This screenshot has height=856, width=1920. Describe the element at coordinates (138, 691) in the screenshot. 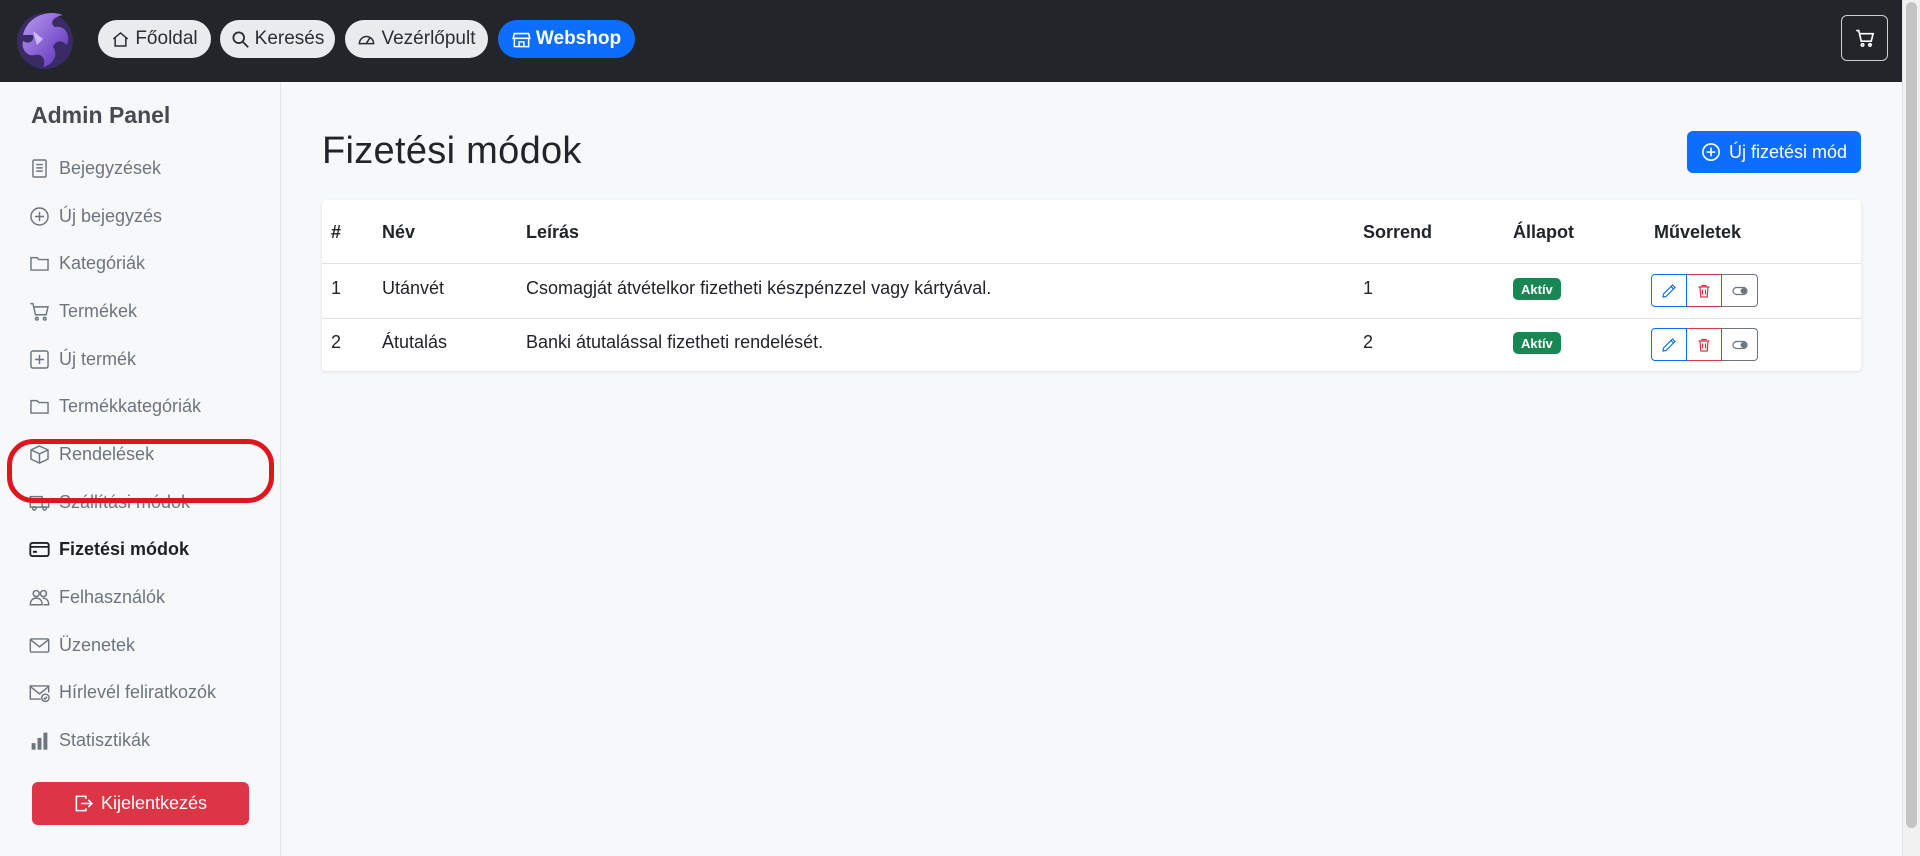

I see `sidebar-item-label: Hírlevél feliratkozók` at that location.